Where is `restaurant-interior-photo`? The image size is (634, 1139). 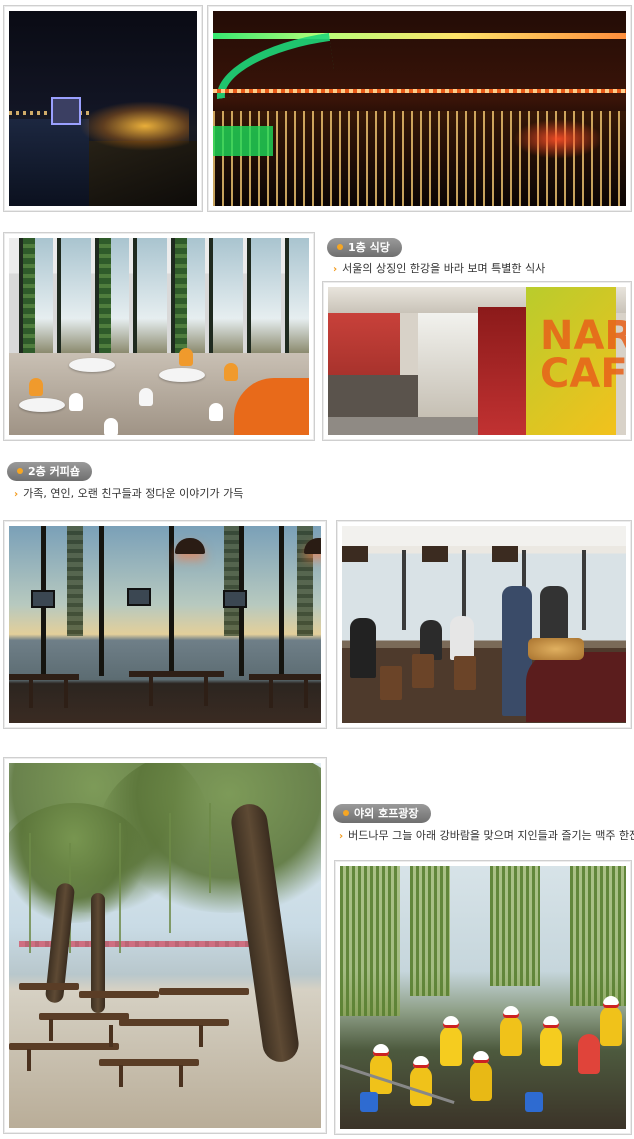 restaurant-interior-photo is located at coordinates (159, 336).